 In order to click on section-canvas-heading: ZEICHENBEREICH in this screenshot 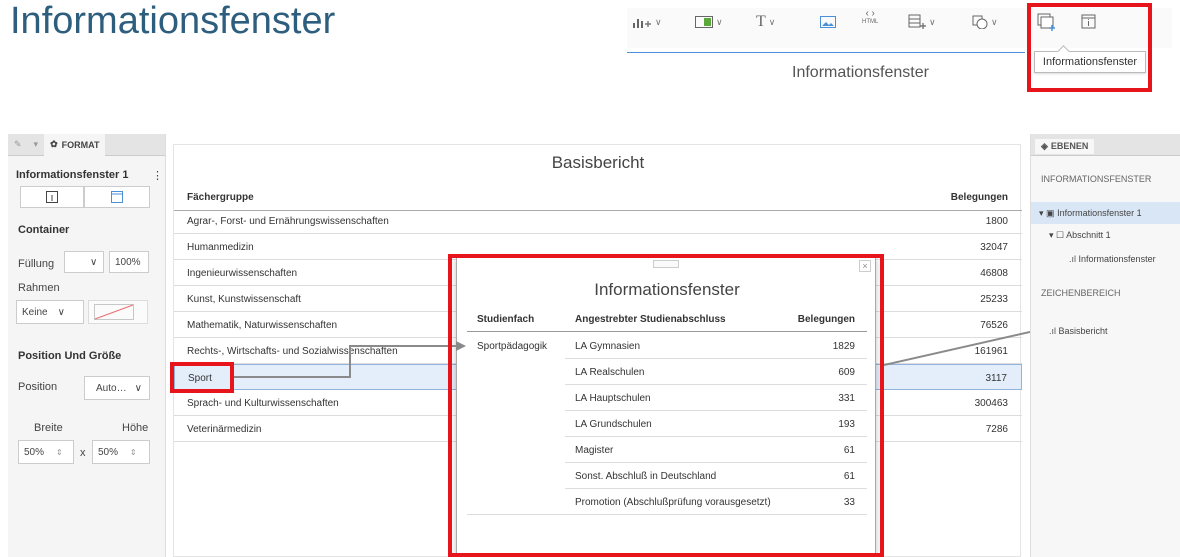, I will do `click(1081, 293)`.